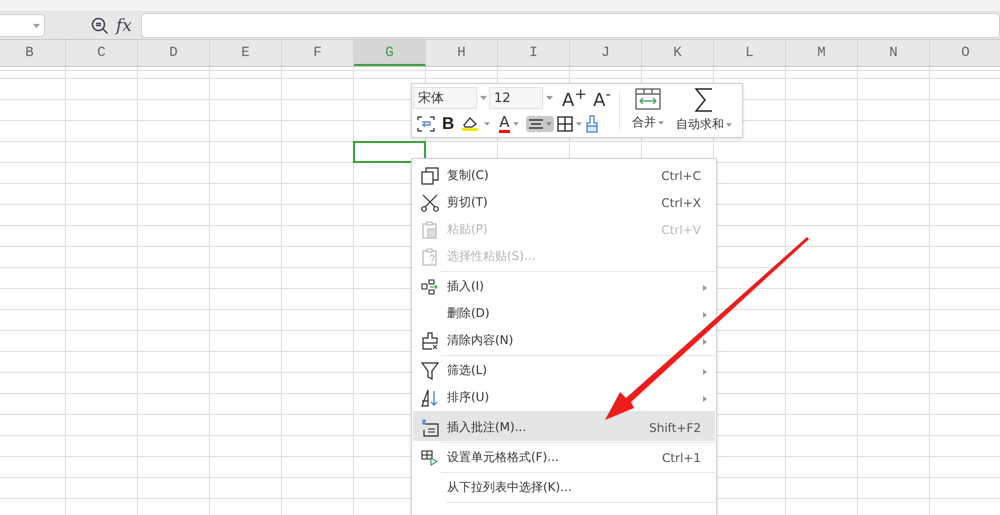  Describe the element at coordinates (700, 124) in the screenshot. I see `autosum-label: 自动求和` at that location.